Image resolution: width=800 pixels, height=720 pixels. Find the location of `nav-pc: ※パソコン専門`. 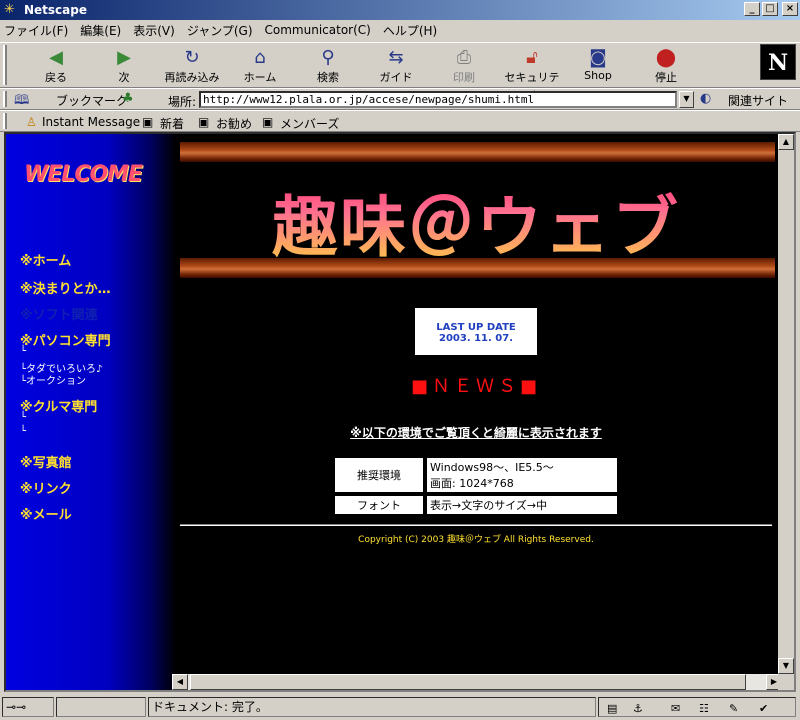

nav-pc: ※パソコン専門 is located at coordinates (65, 339).